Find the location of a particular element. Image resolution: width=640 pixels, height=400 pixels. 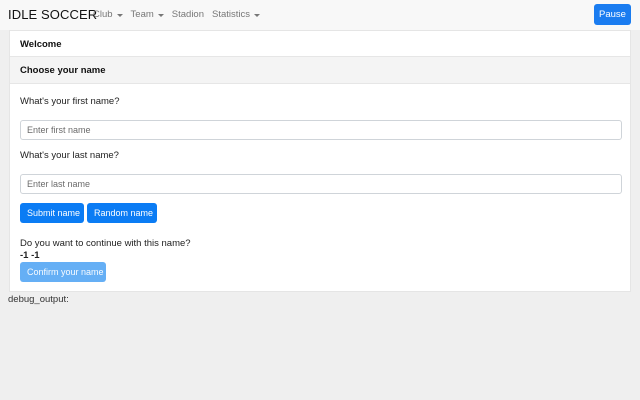

card-title: Welcome is located at coordinates (320, 44).